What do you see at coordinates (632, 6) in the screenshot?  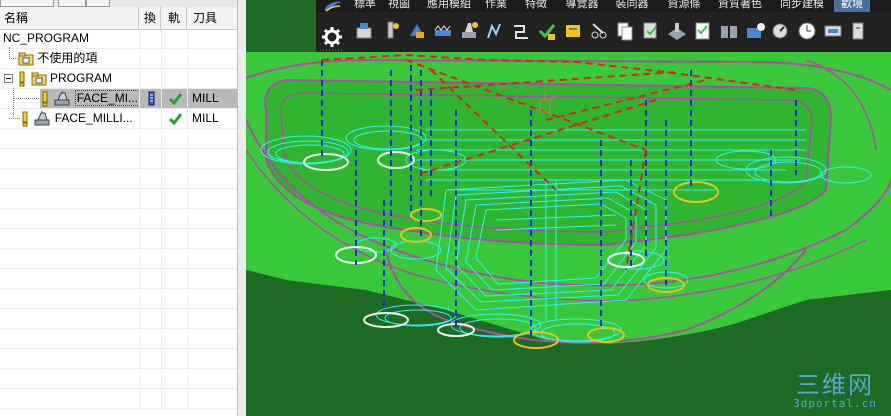 I see `tab-assembly: 裝同器` at bounding box center [632, 6].